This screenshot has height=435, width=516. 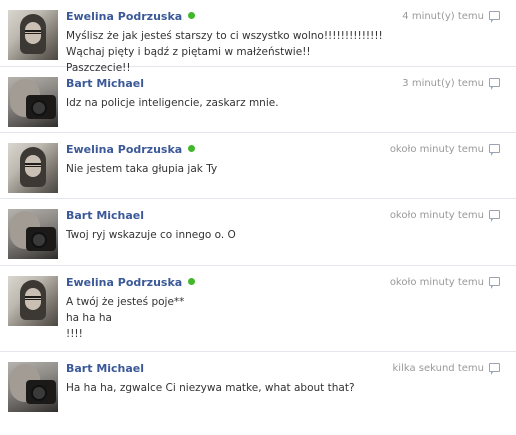 What do you see at coordinates (287, 169) in the screenshot?
I see `message-text: Nie jestem taka głupia jak Ty` at bounding box center [287, 169].